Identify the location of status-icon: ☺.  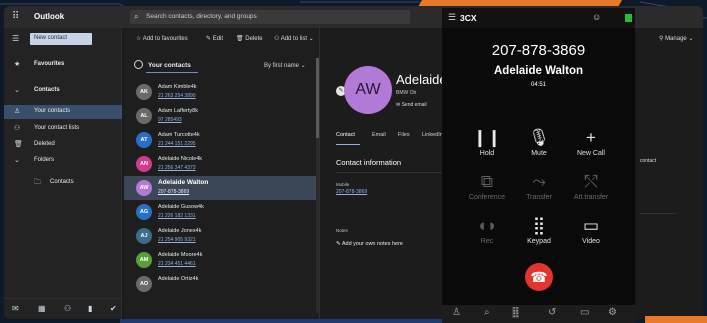
(596, 17).